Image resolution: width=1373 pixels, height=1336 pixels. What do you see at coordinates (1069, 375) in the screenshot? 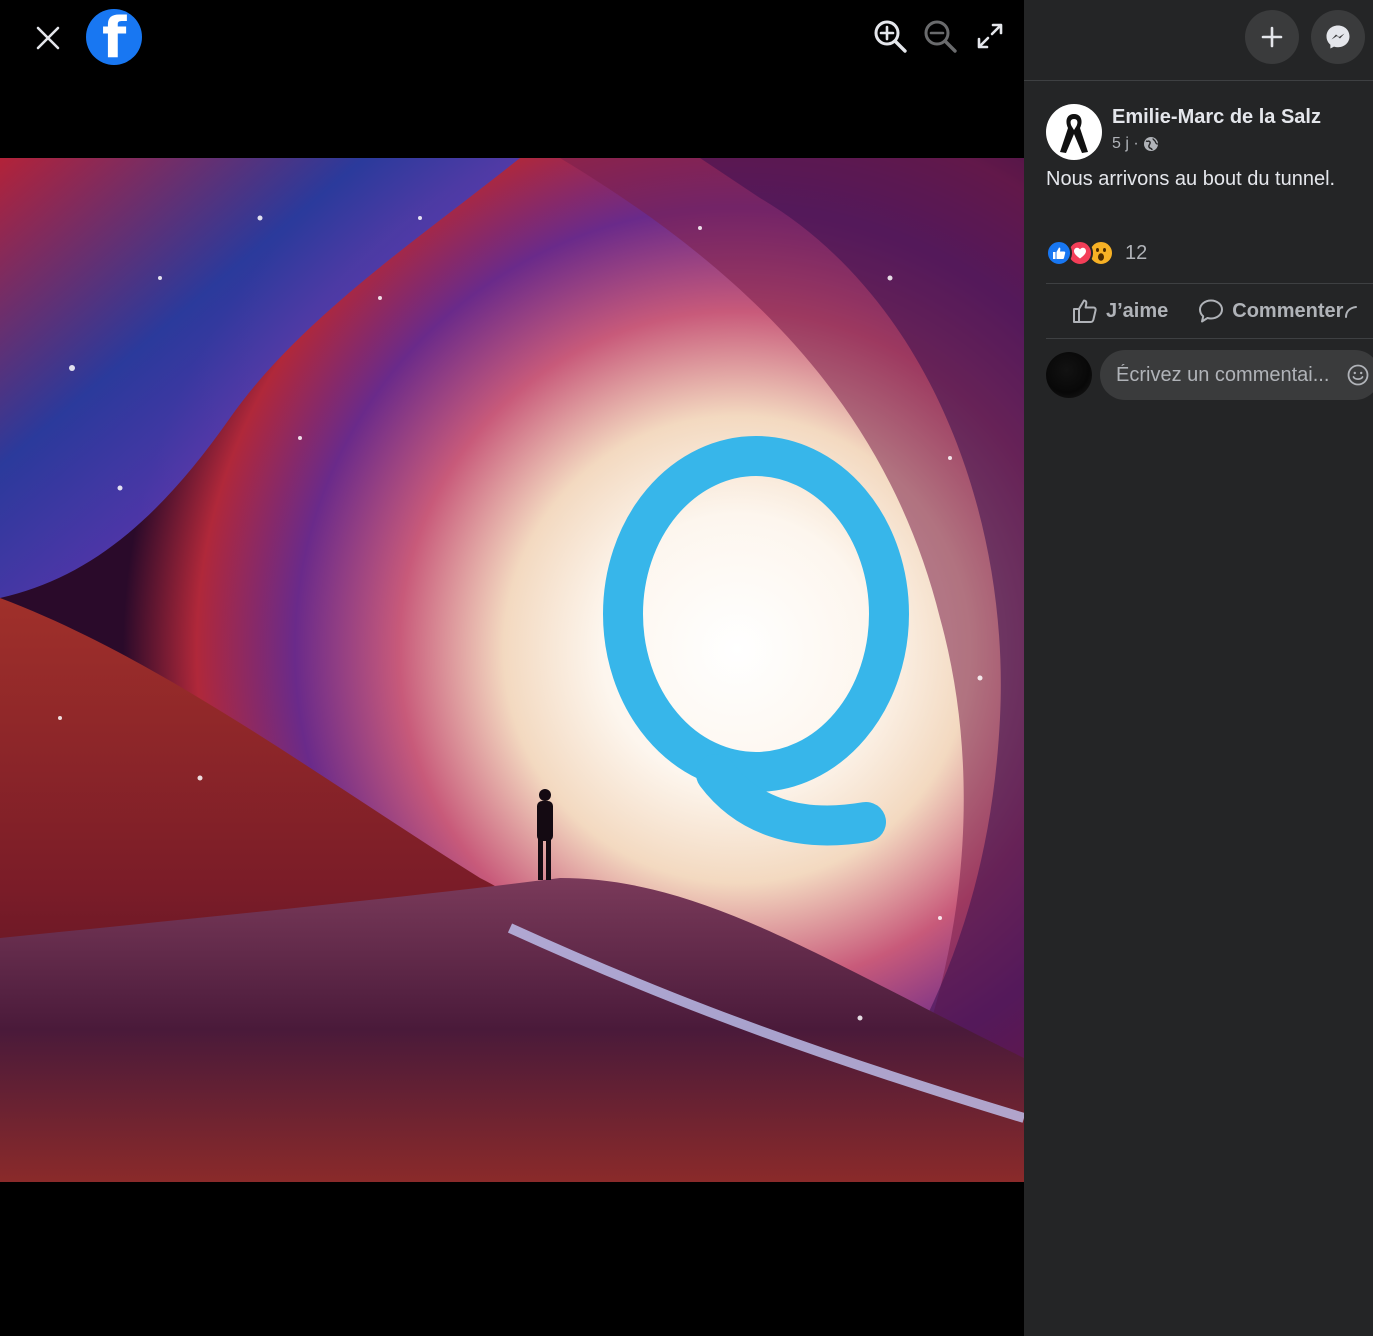
I see `user-avatar` at bounding box center [1069, 375].